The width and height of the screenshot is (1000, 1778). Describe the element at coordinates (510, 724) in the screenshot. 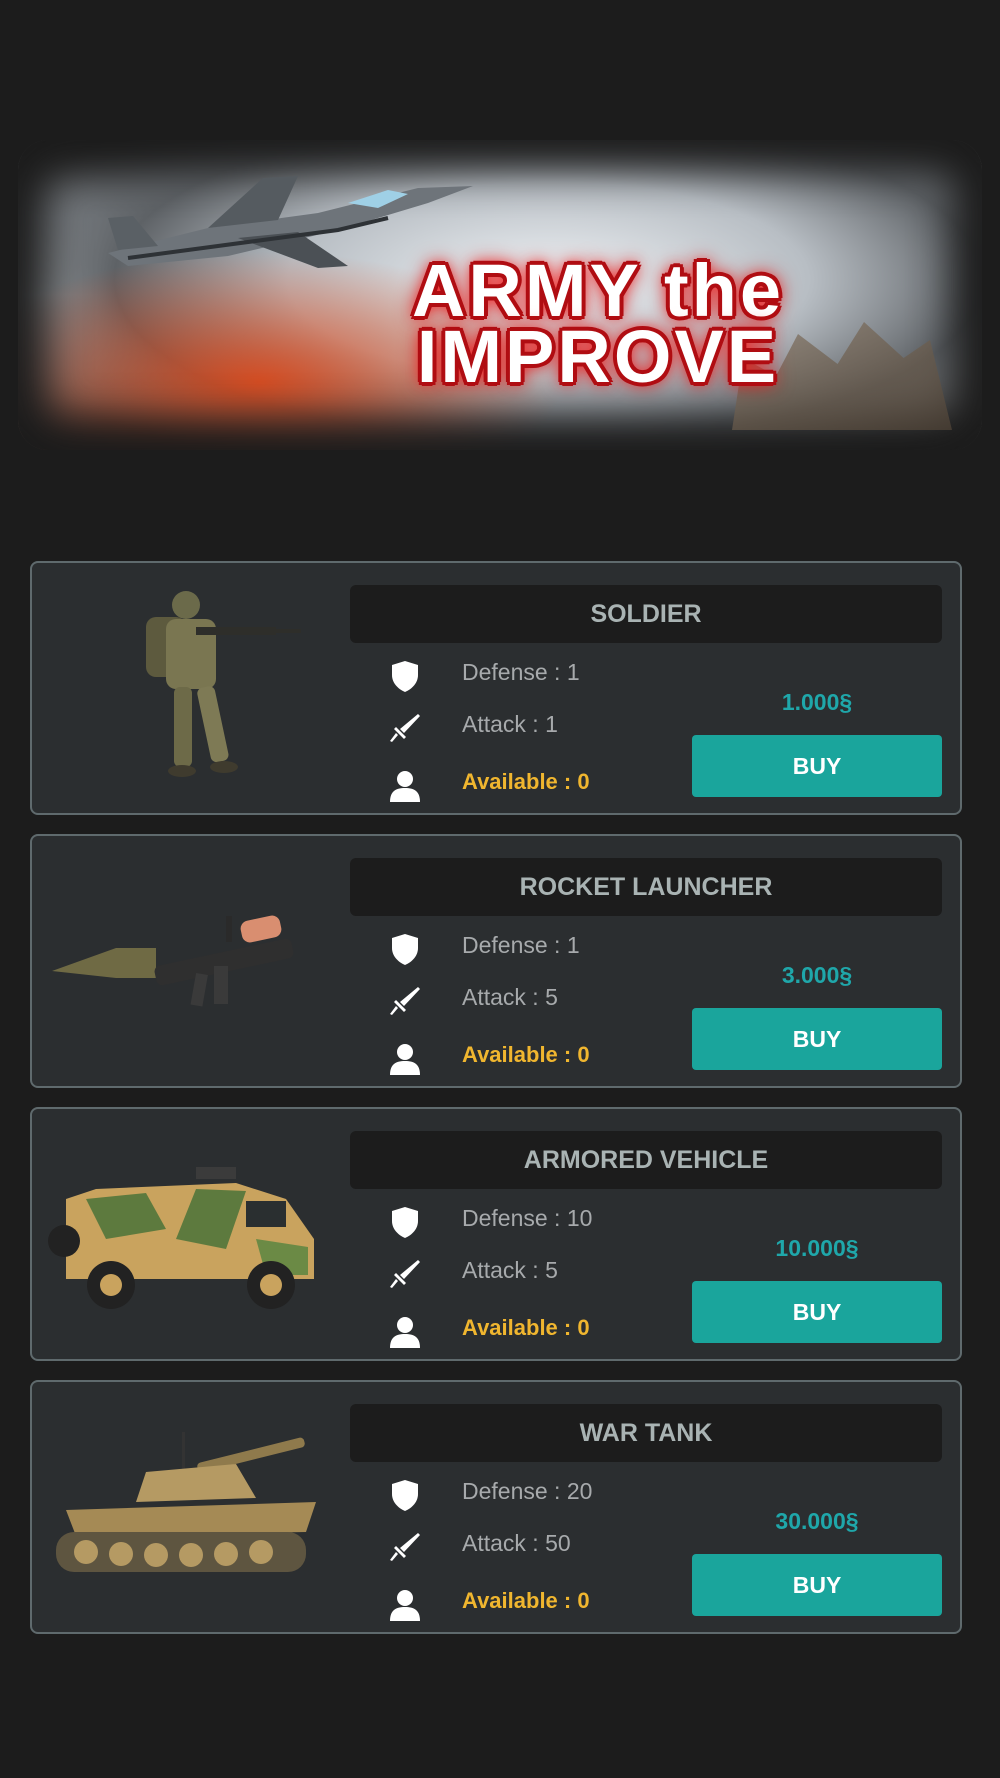

I see `attack-stat: Attack : 1` at that location.